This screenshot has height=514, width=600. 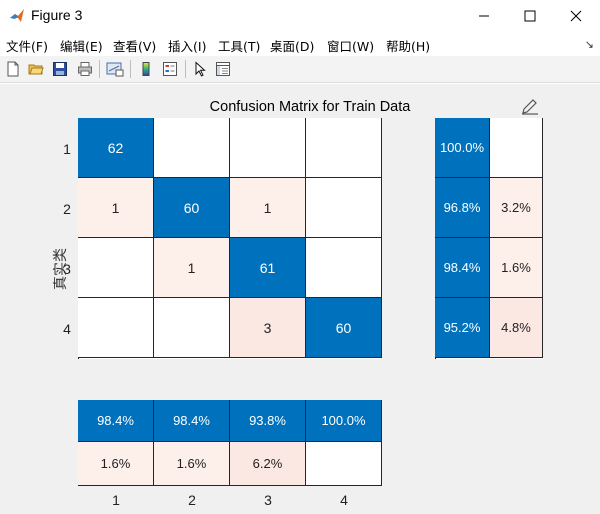 I want to click on close-button, so click(x=576, y=16).